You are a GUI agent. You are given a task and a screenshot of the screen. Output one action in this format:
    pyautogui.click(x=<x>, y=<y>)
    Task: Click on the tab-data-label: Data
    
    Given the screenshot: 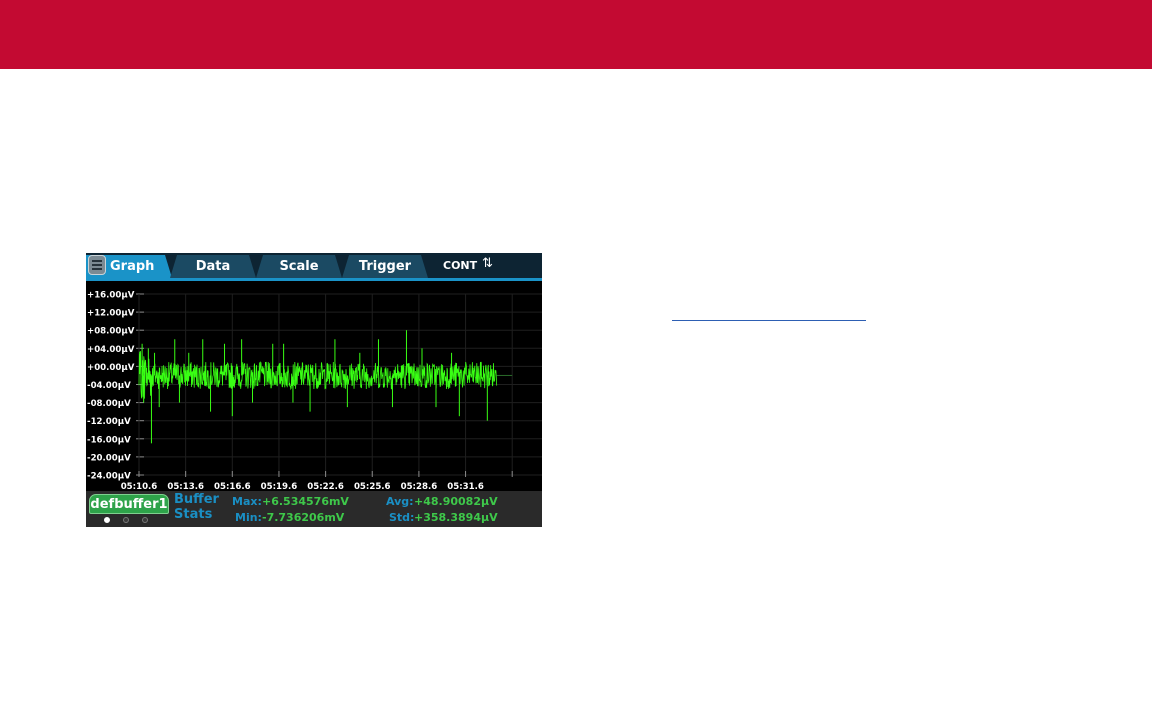 What is the action you would take?
    pyautogui.click(x=213, y=266)
    